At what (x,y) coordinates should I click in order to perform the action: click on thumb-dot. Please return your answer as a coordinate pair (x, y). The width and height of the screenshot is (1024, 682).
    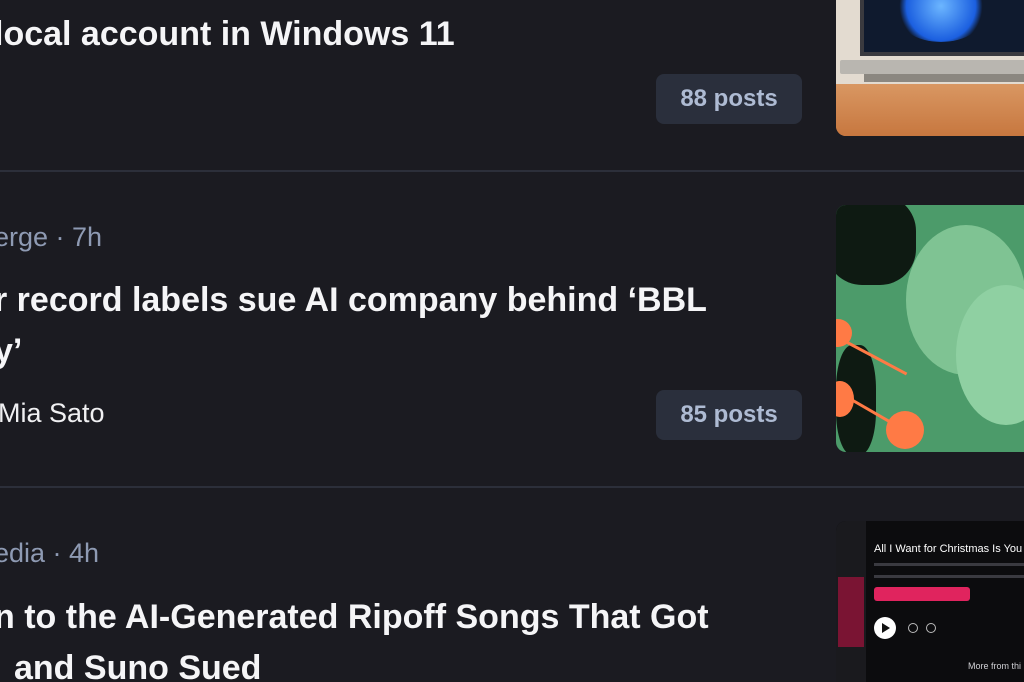
    Looking at the image, I should click on (905, 430).